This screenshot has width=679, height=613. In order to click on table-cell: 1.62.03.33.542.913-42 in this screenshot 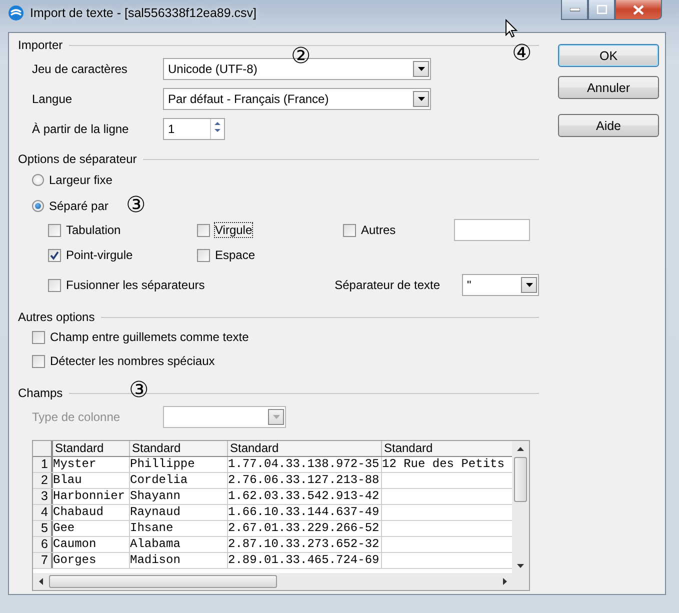, I will do `click(305, 496)`.